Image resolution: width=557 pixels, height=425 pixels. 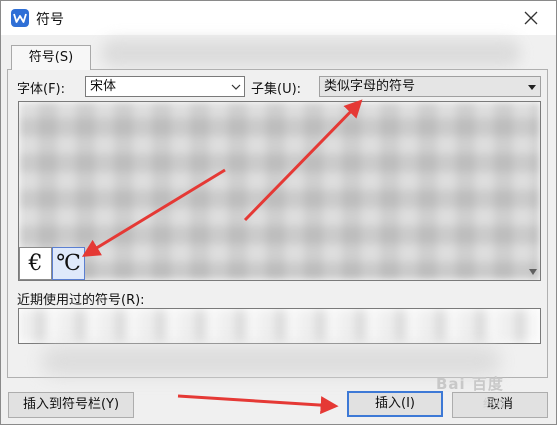 I want to click on recent-symbols-strip, so click(x=279, y=326).